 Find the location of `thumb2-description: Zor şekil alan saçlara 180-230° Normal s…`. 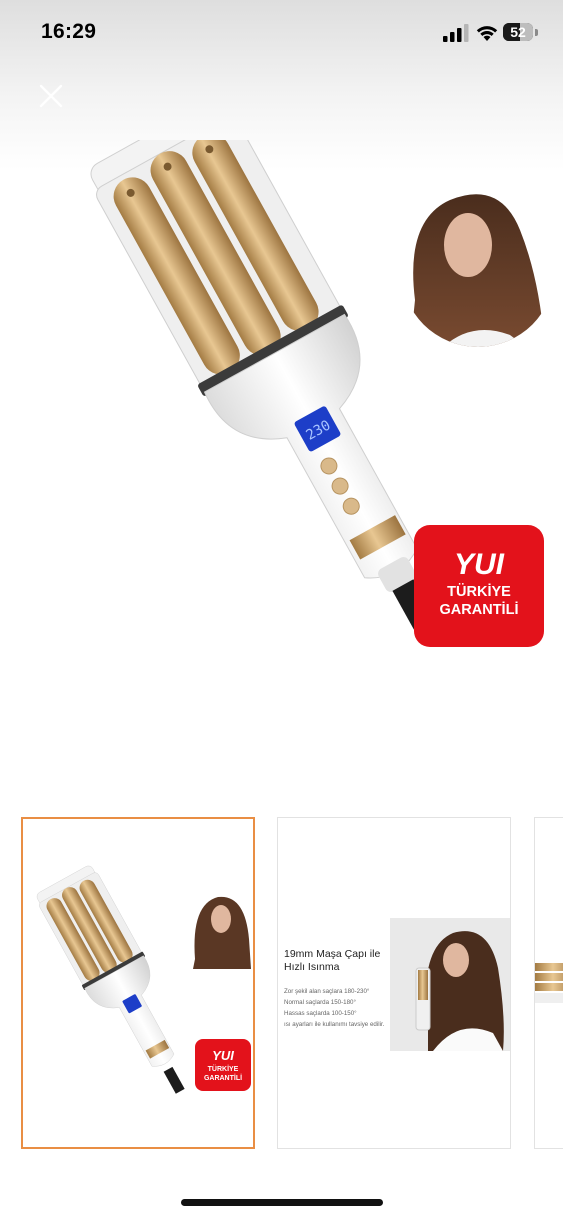

thumb2-description: Zor şekil alan saçlara 180-230° Normal s… is located at coordinates (339, 1008).